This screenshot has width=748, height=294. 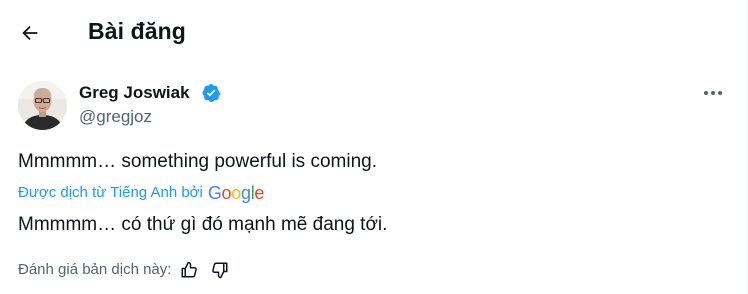 I want to click on thumbs-down-icon, so click(x=220, y=270).